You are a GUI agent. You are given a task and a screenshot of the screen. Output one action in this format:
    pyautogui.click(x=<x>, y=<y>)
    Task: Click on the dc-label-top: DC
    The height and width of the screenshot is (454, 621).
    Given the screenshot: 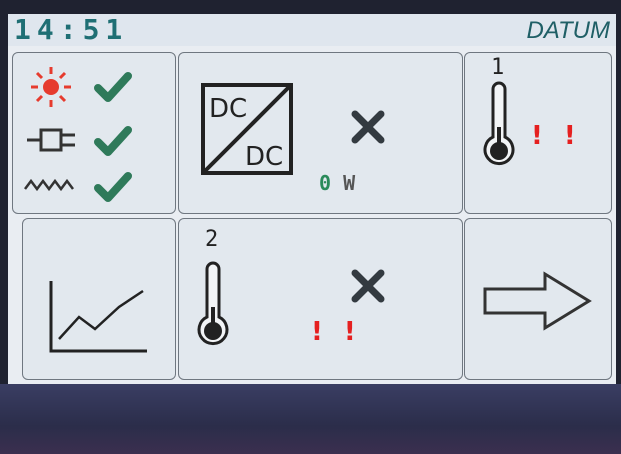 What is the action you would take?
    pyautogui.click(x=228, y=109)
    